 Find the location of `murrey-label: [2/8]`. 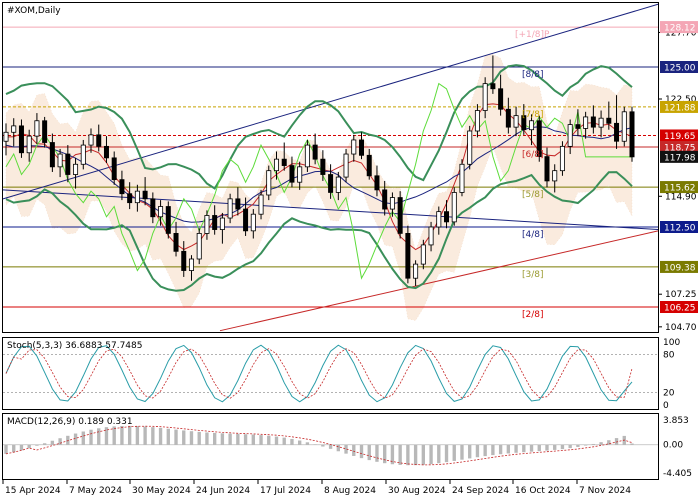

murrey-label: [2/8] is located at coordinates (533, 315).